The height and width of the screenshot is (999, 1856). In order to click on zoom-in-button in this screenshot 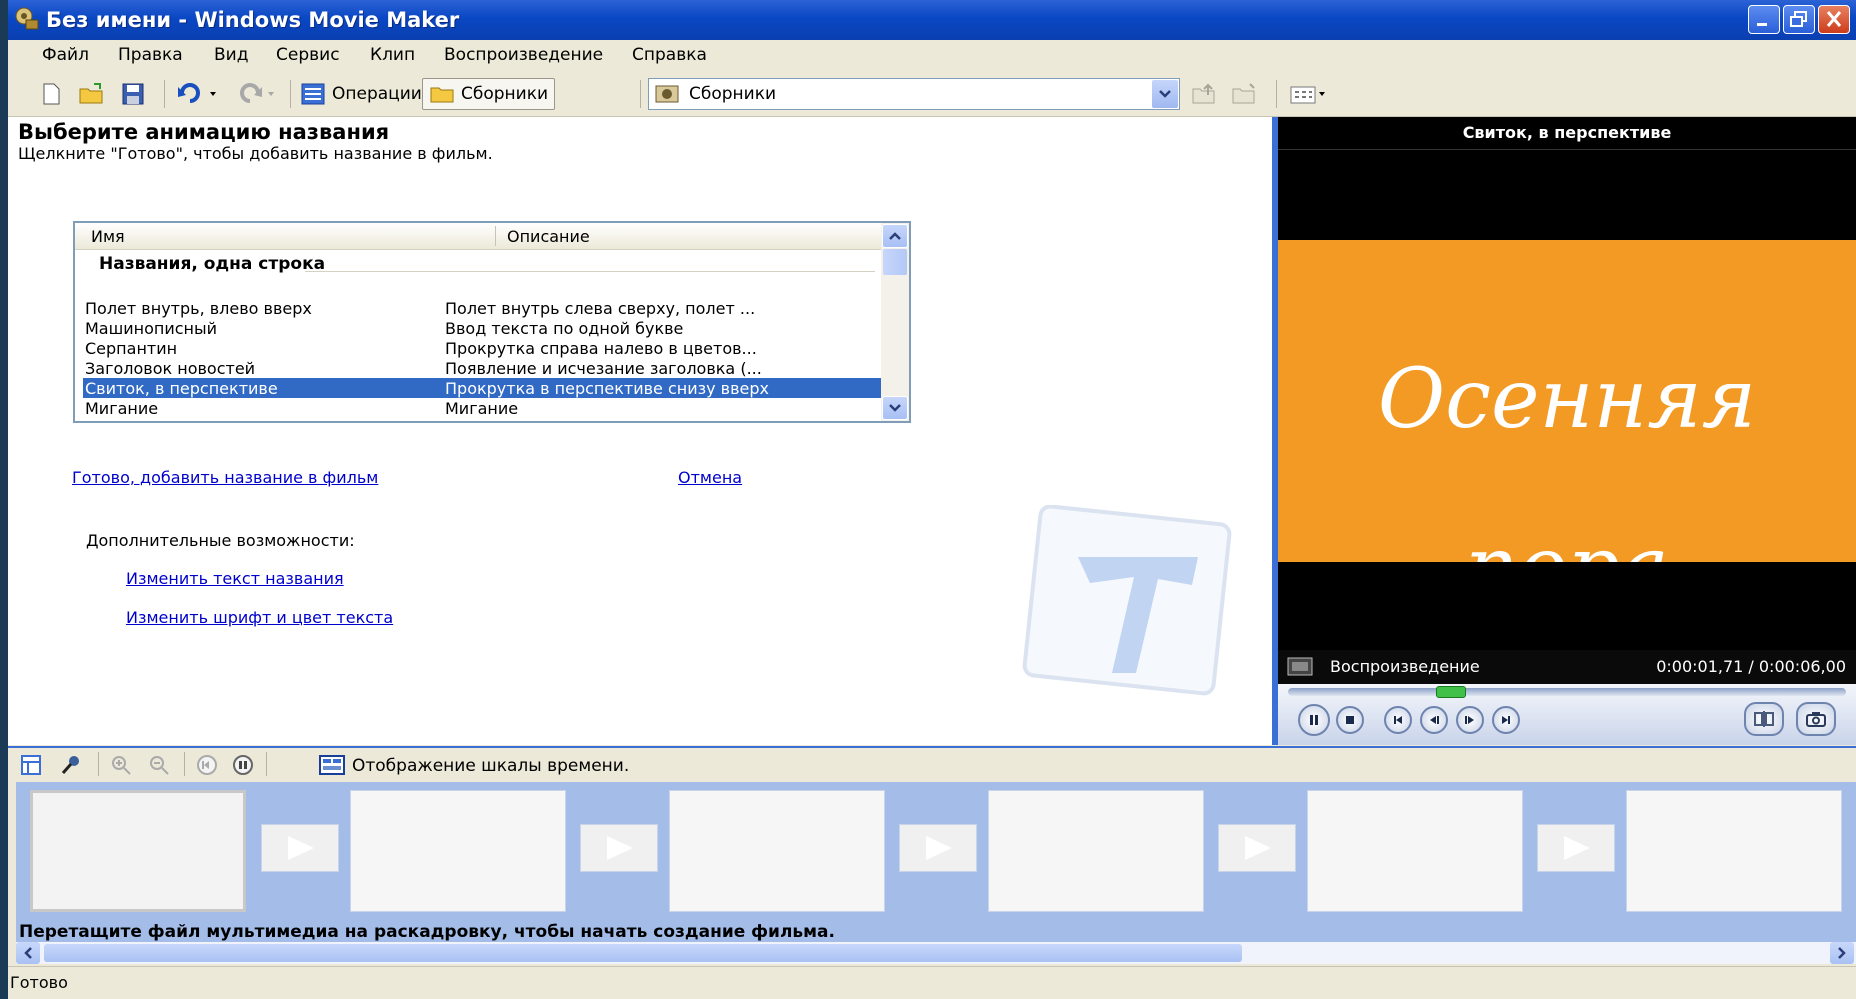, I will do `click(121, 765)`.